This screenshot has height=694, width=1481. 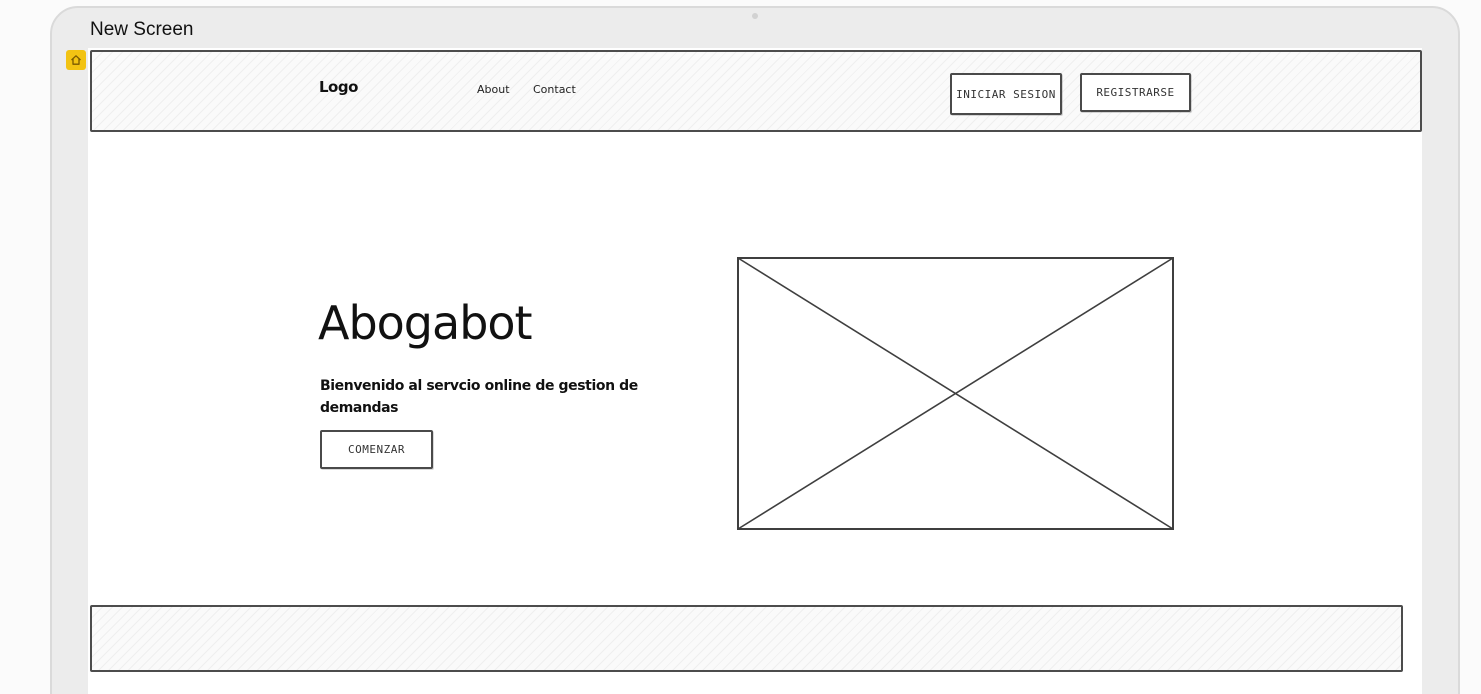 What do you see at coordinates (756, 91) in the screenshot?
I see `navbar` at bounding box center [756, 91].